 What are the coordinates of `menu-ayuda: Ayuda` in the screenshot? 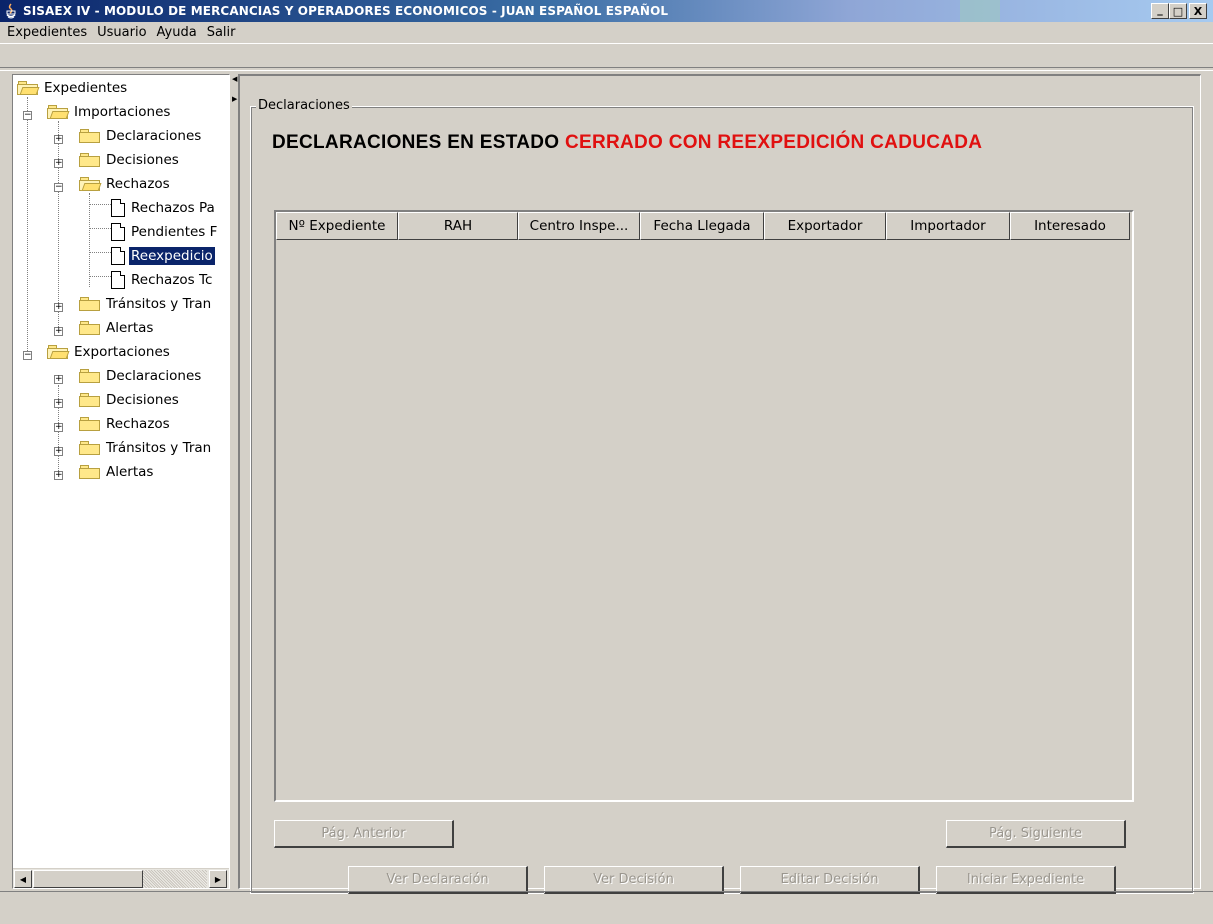 It's located at (177, 32).